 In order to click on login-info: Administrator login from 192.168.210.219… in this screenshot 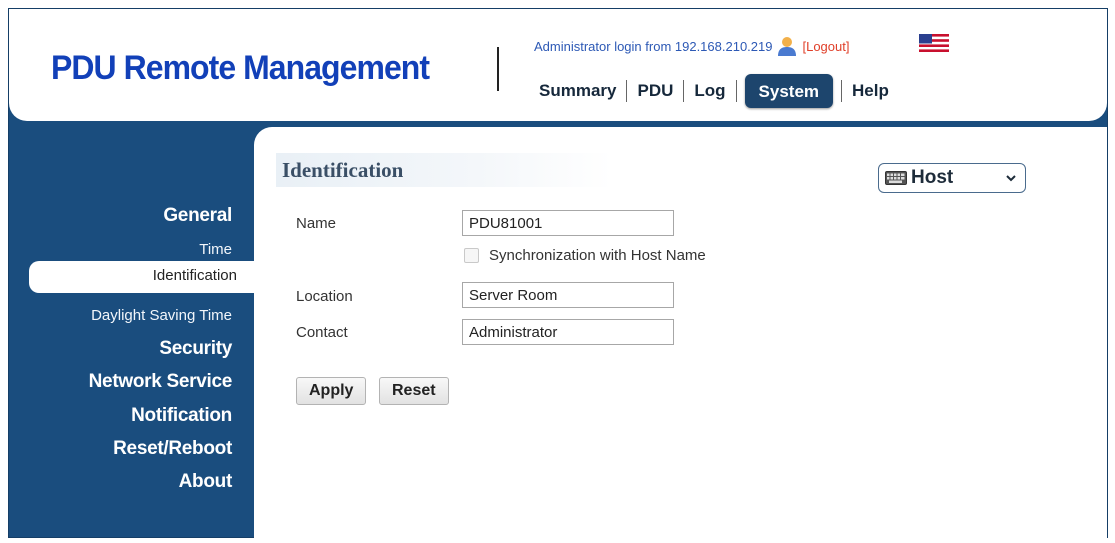, I will do `click(691, 46)`.